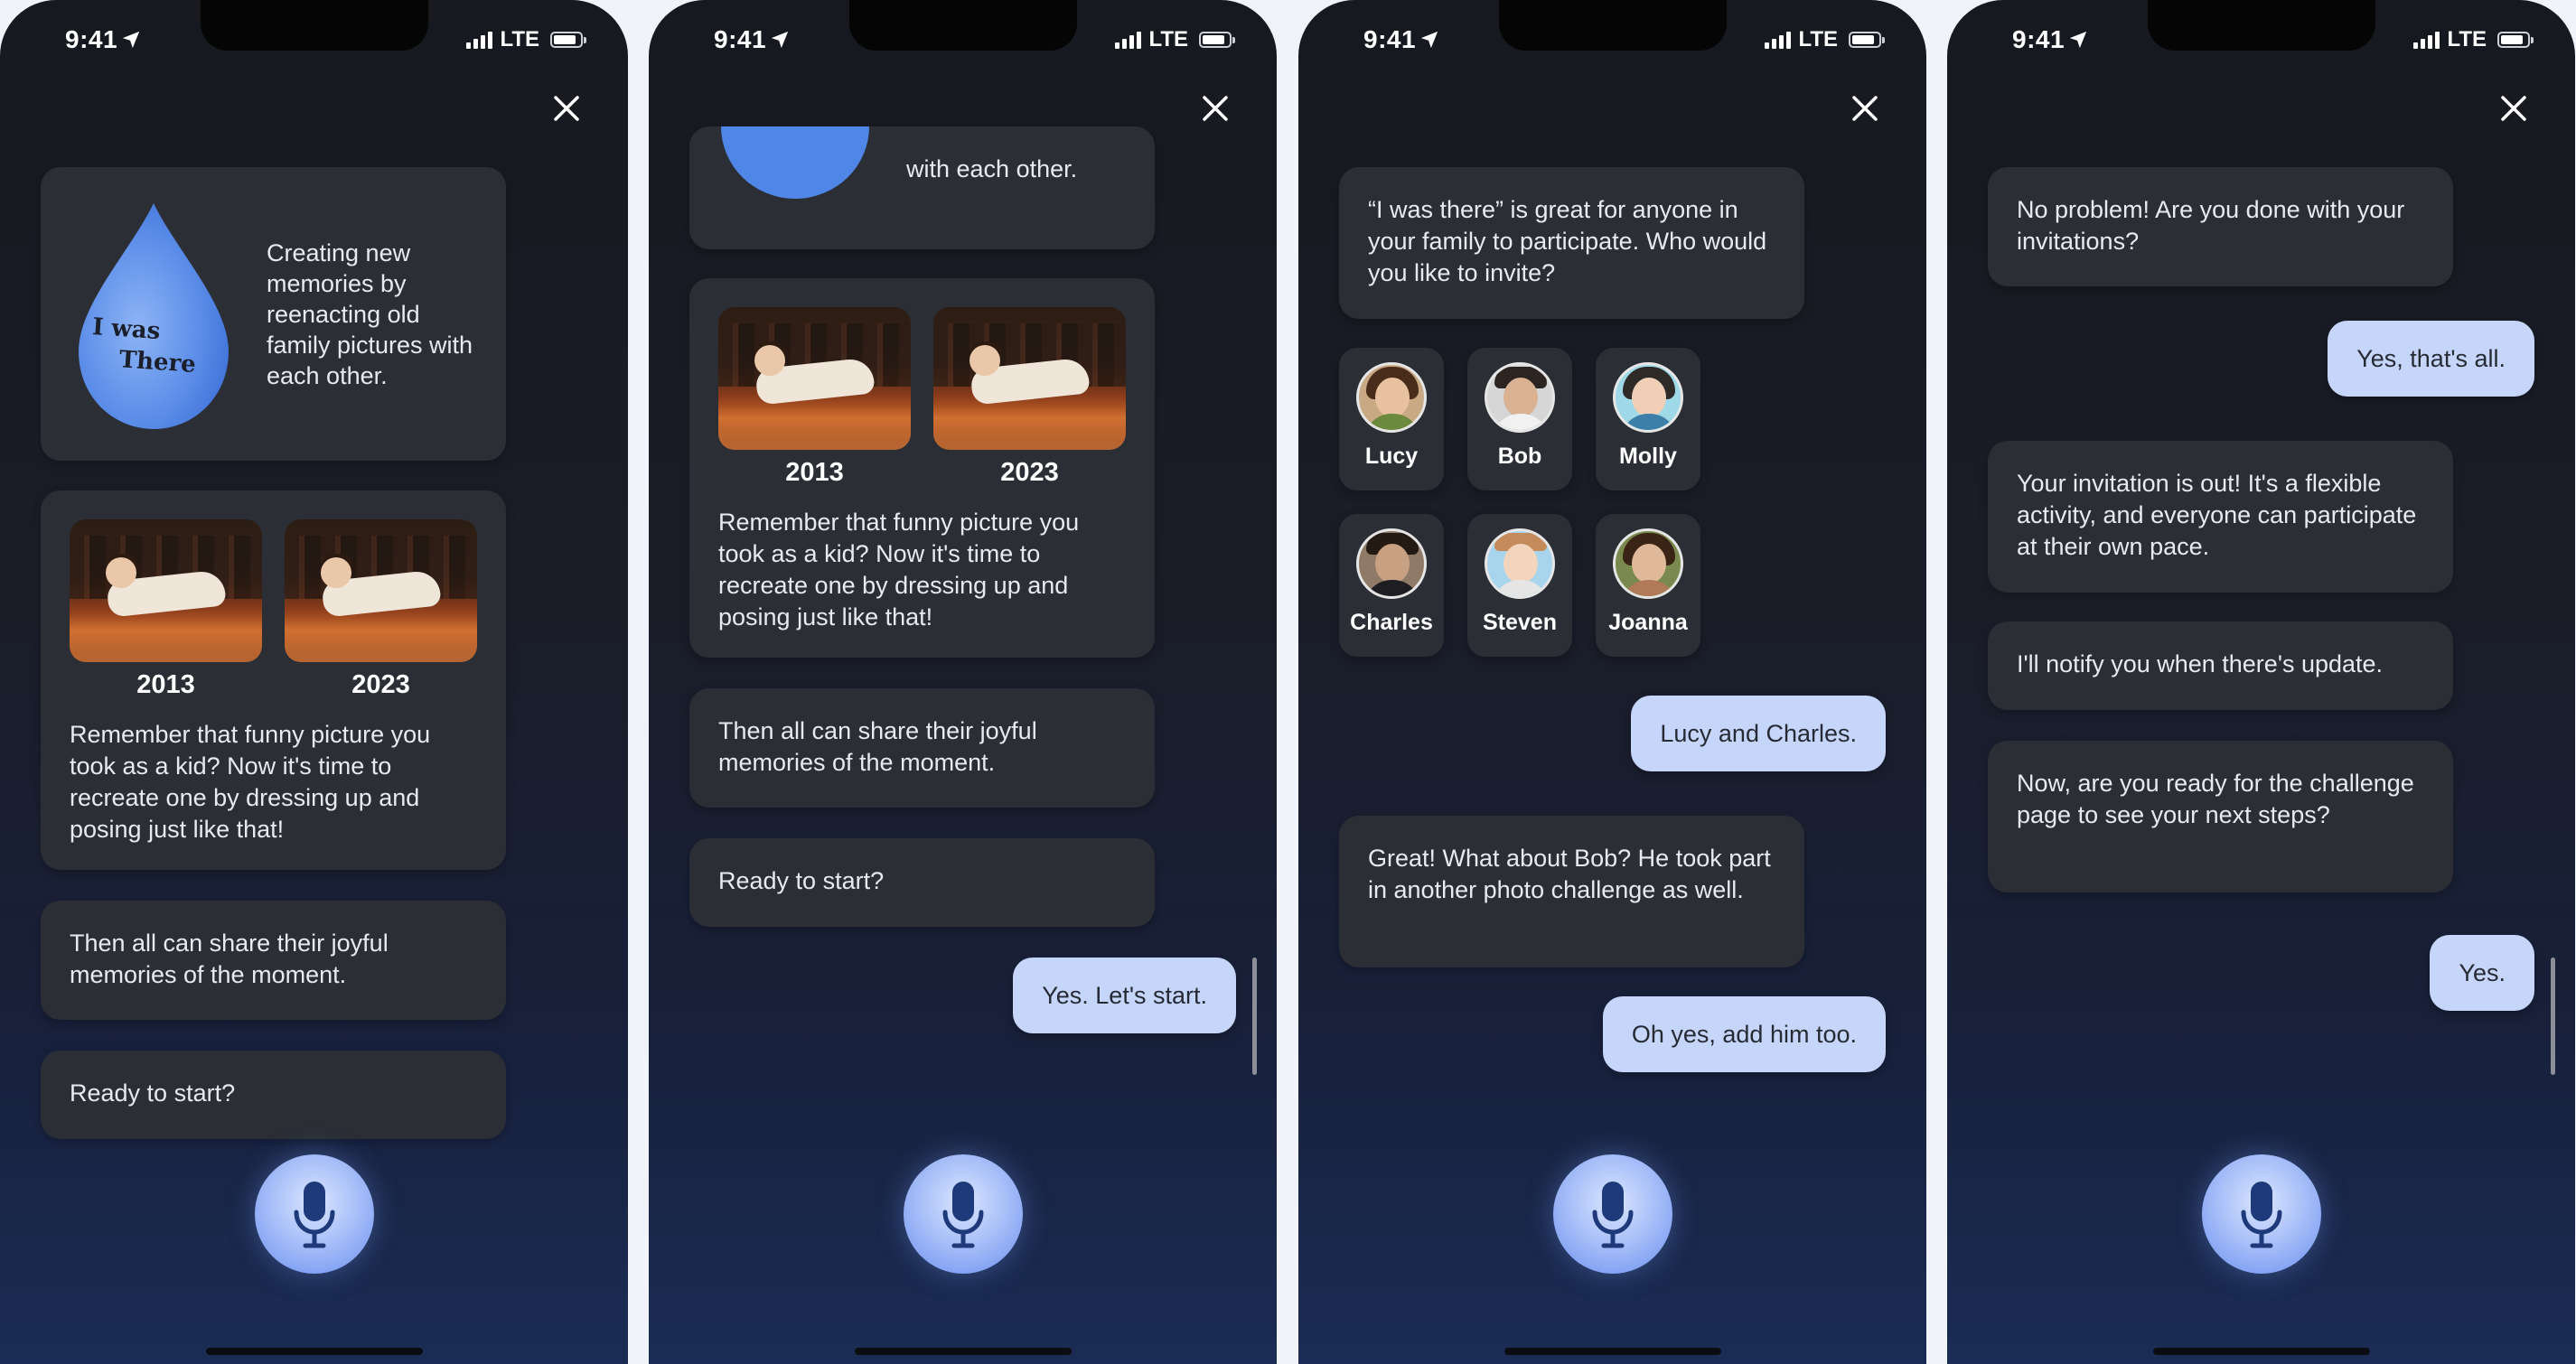  I want to click on contact-charles: Charles, so click(1391, 585).